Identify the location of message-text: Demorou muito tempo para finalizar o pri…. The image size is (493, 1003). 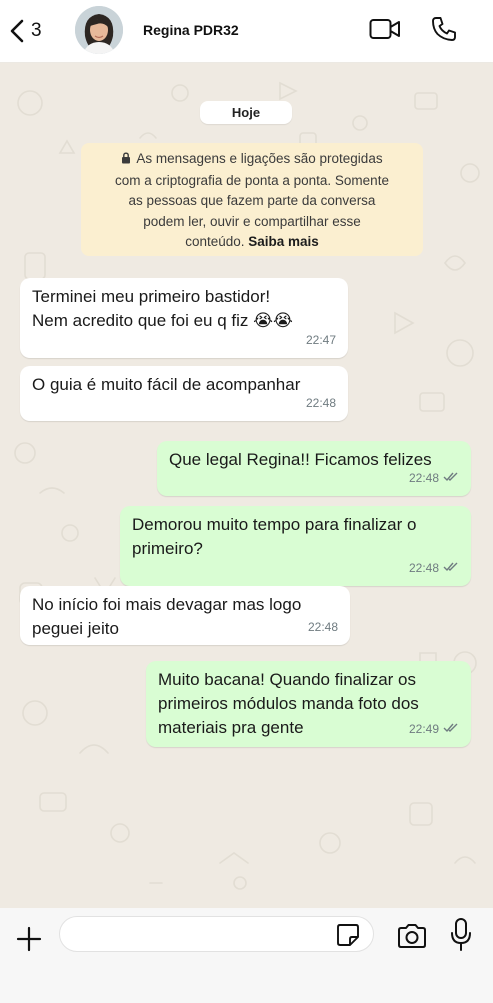
(274, 536).